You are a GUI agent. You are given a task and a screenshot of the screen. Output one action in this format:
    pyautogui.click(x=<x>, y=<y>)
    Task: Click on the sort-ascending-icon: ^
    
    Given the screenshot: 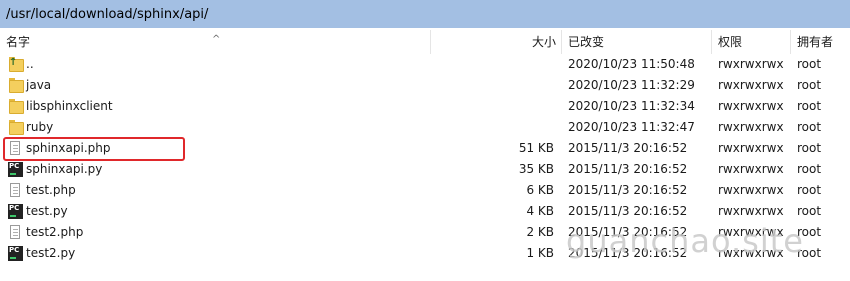 What is the action you would take?
    pyautogui.click(x=216, y=39)
    